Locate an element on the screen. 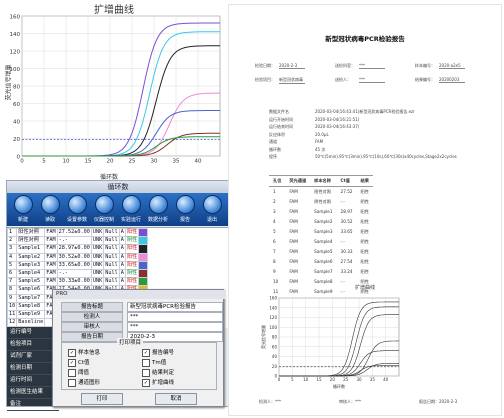 The width and height of the screenshot is (504, 418). report-y-tick-label: 140 is located at coordinates (273, 307).